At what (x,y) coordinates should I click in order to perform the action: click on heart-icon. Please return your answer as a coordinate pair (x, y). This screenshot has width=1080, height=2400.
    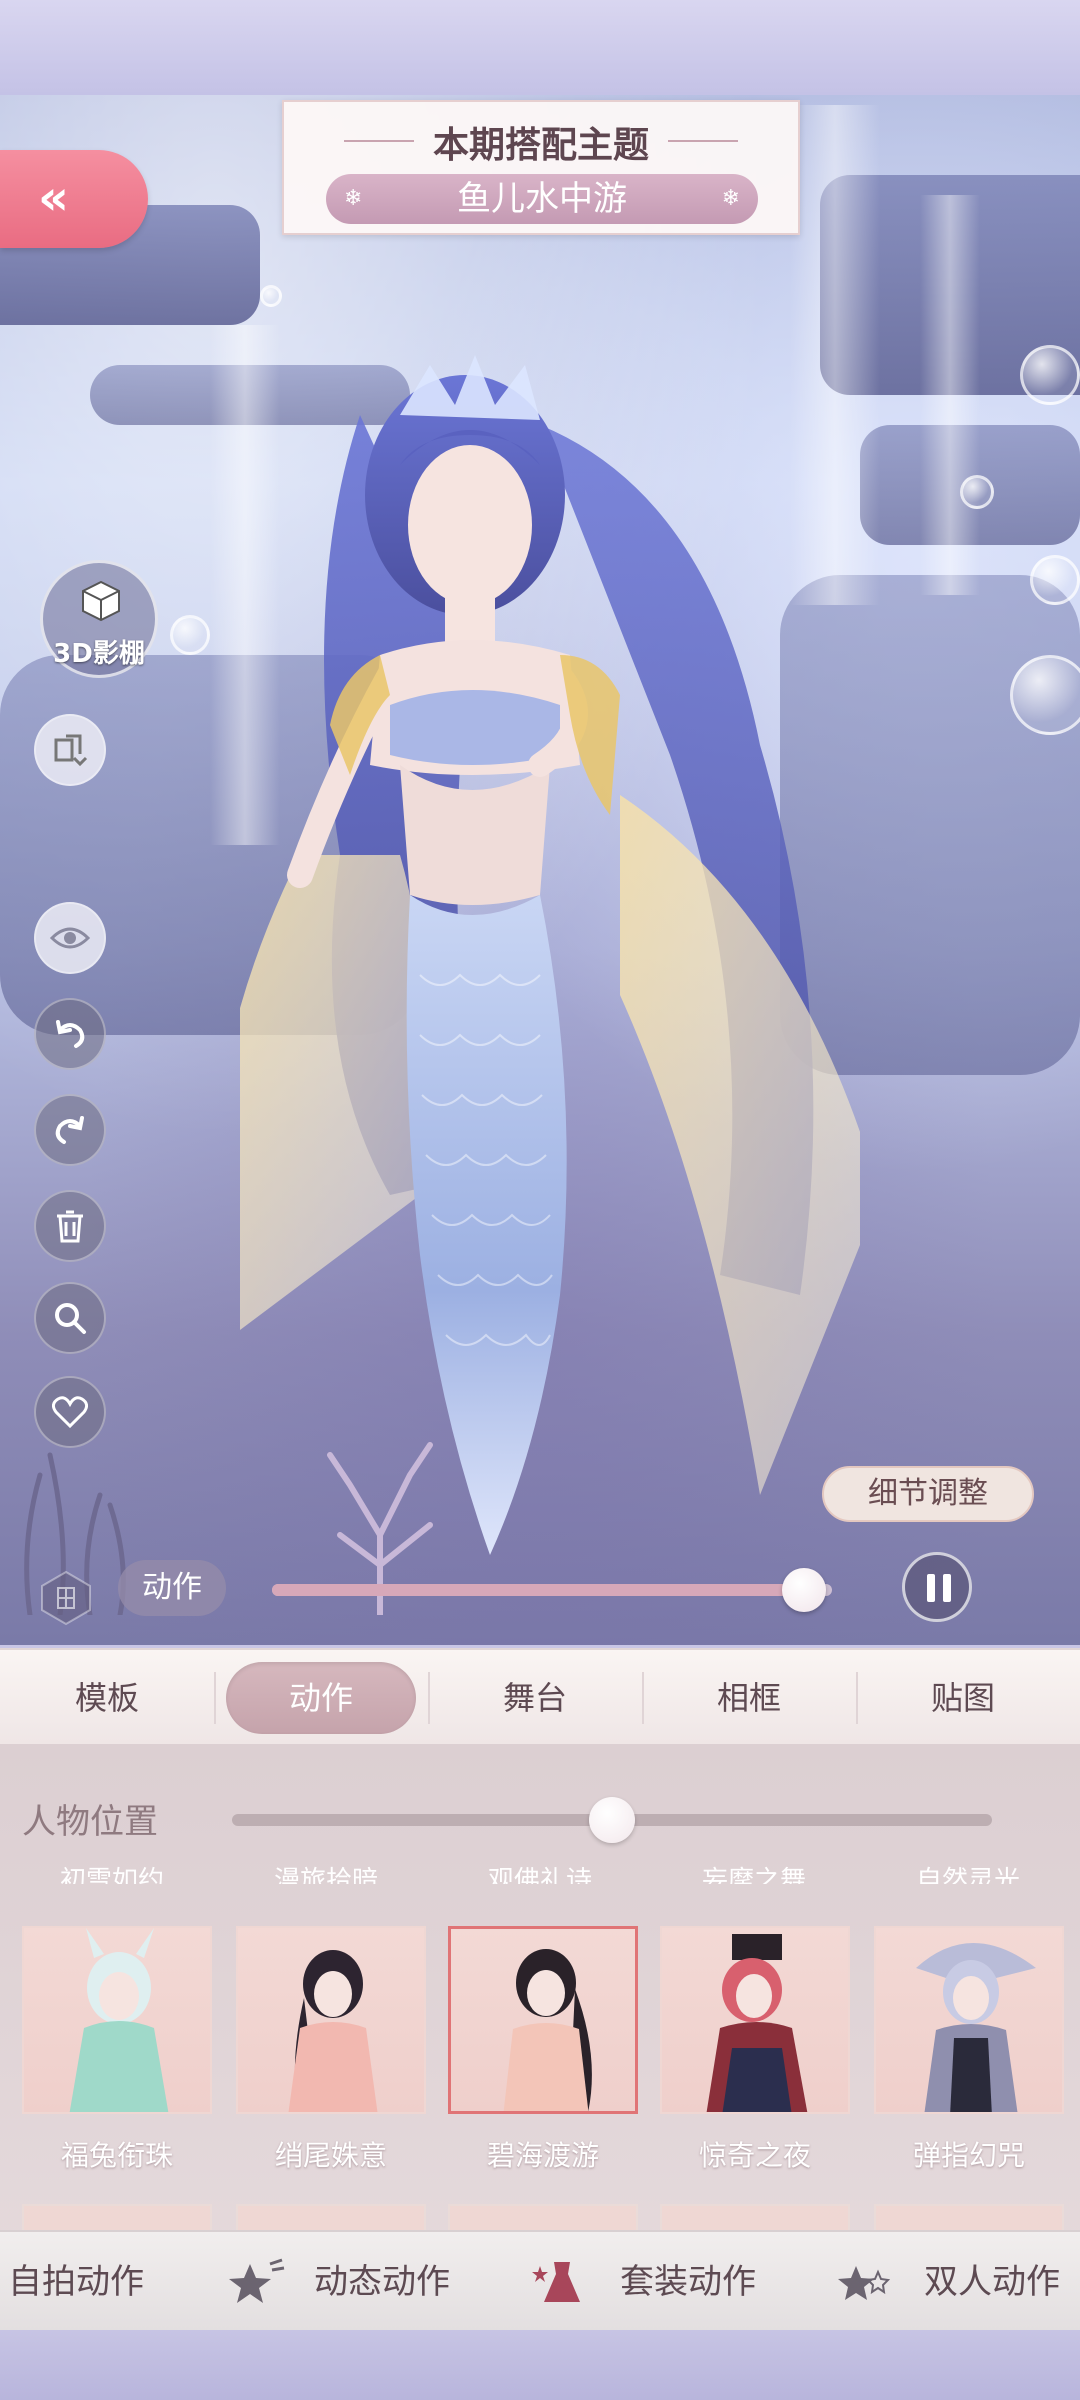
    Looking at the image, I should click on (70, 1412).